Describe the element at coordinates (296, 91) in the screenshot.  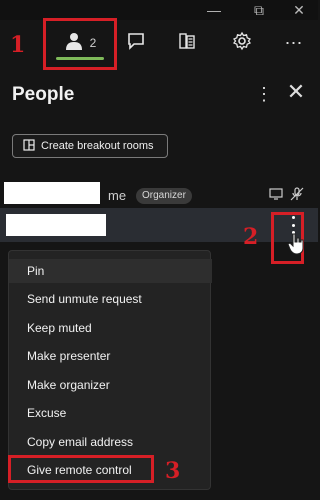
I see `panel-close-button: ✕` at that location.